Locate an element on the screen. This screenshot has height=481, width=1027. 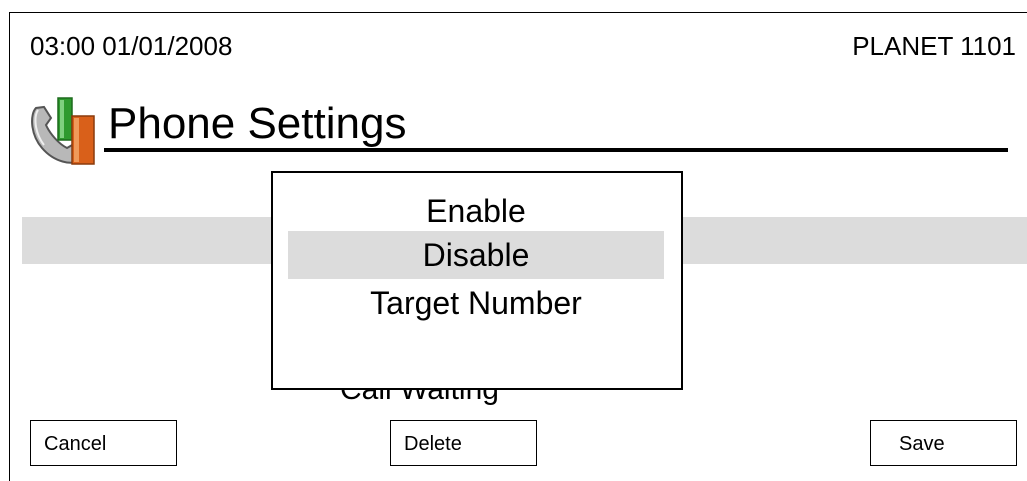
popup-option-disable: Disable is located at coordinates (476, 255).